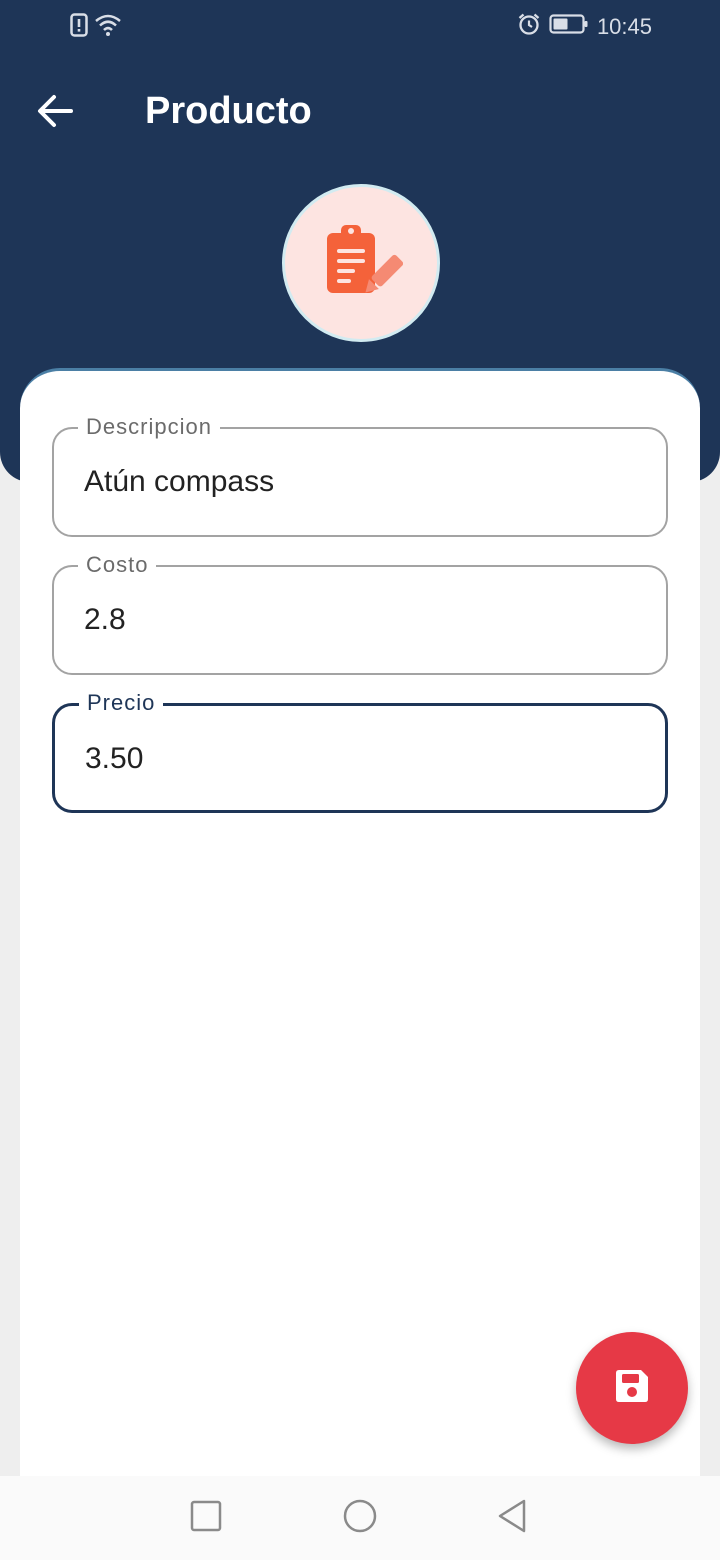  I want to click on cost-value: 2.8, so click(105, 619).